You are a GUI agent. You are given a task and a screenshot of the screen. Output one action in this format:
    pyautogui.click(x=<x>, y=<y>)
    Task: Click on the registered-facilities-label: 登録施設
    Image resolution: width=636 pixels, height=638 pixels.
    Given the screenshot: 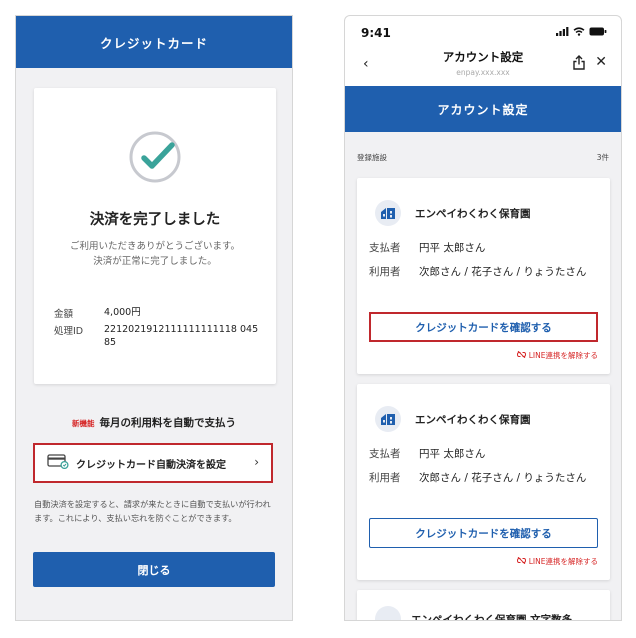 What is the action you would take?
    pyautogui.click(x=372, y=157)
    